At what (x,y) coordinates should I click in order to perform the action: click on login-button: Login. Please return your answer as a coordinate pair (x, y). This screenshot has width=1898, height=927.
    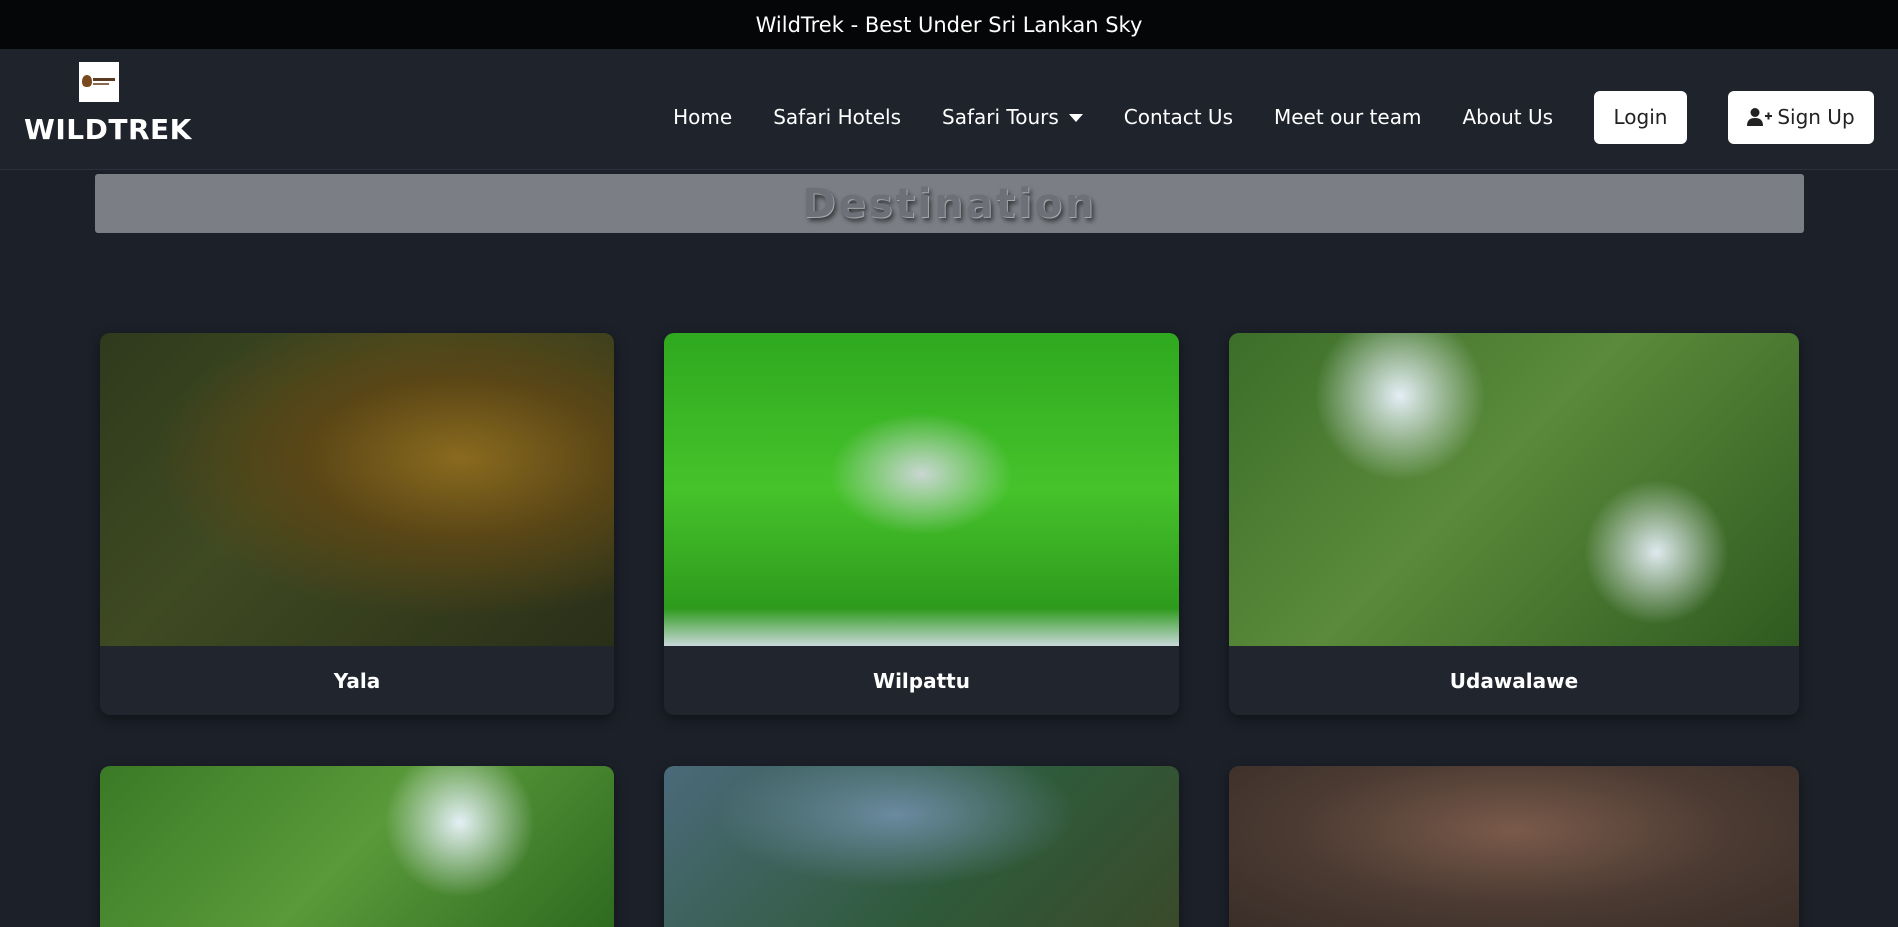
    Looking at the image, I should click on (1640, 117).